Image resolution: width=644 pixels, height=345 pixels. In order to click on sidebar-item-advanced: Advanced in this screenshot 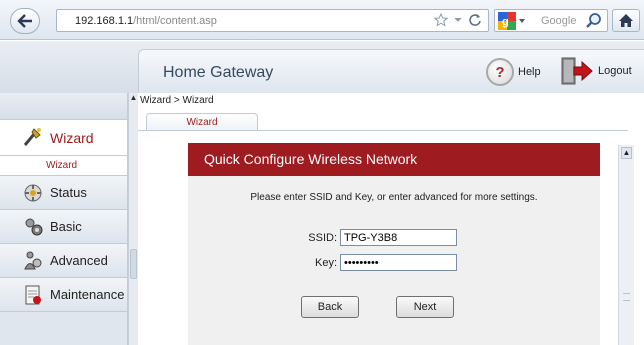, I will do `click(63, 261)`.